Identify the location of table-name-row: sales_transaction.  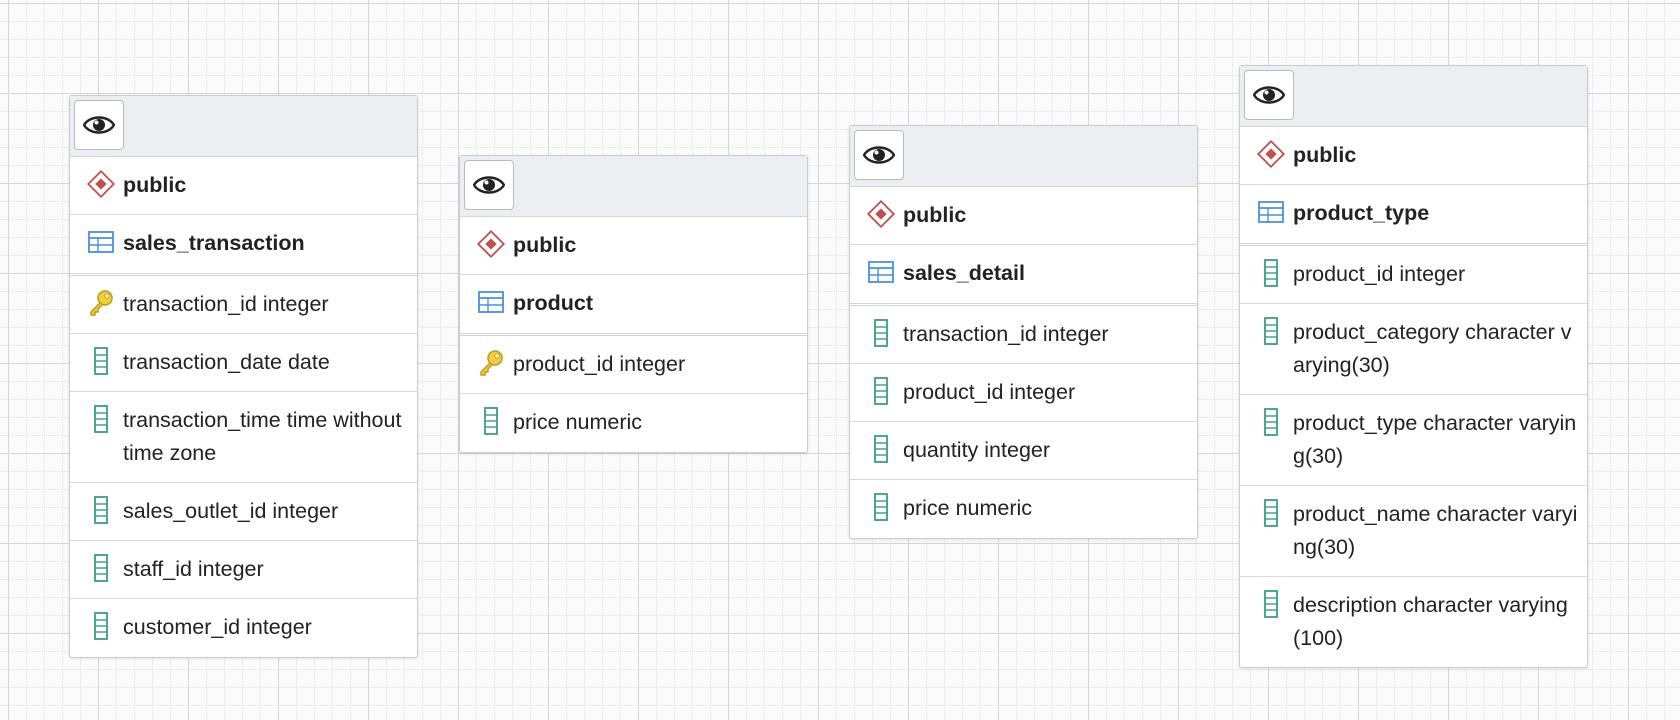
(243, 245).